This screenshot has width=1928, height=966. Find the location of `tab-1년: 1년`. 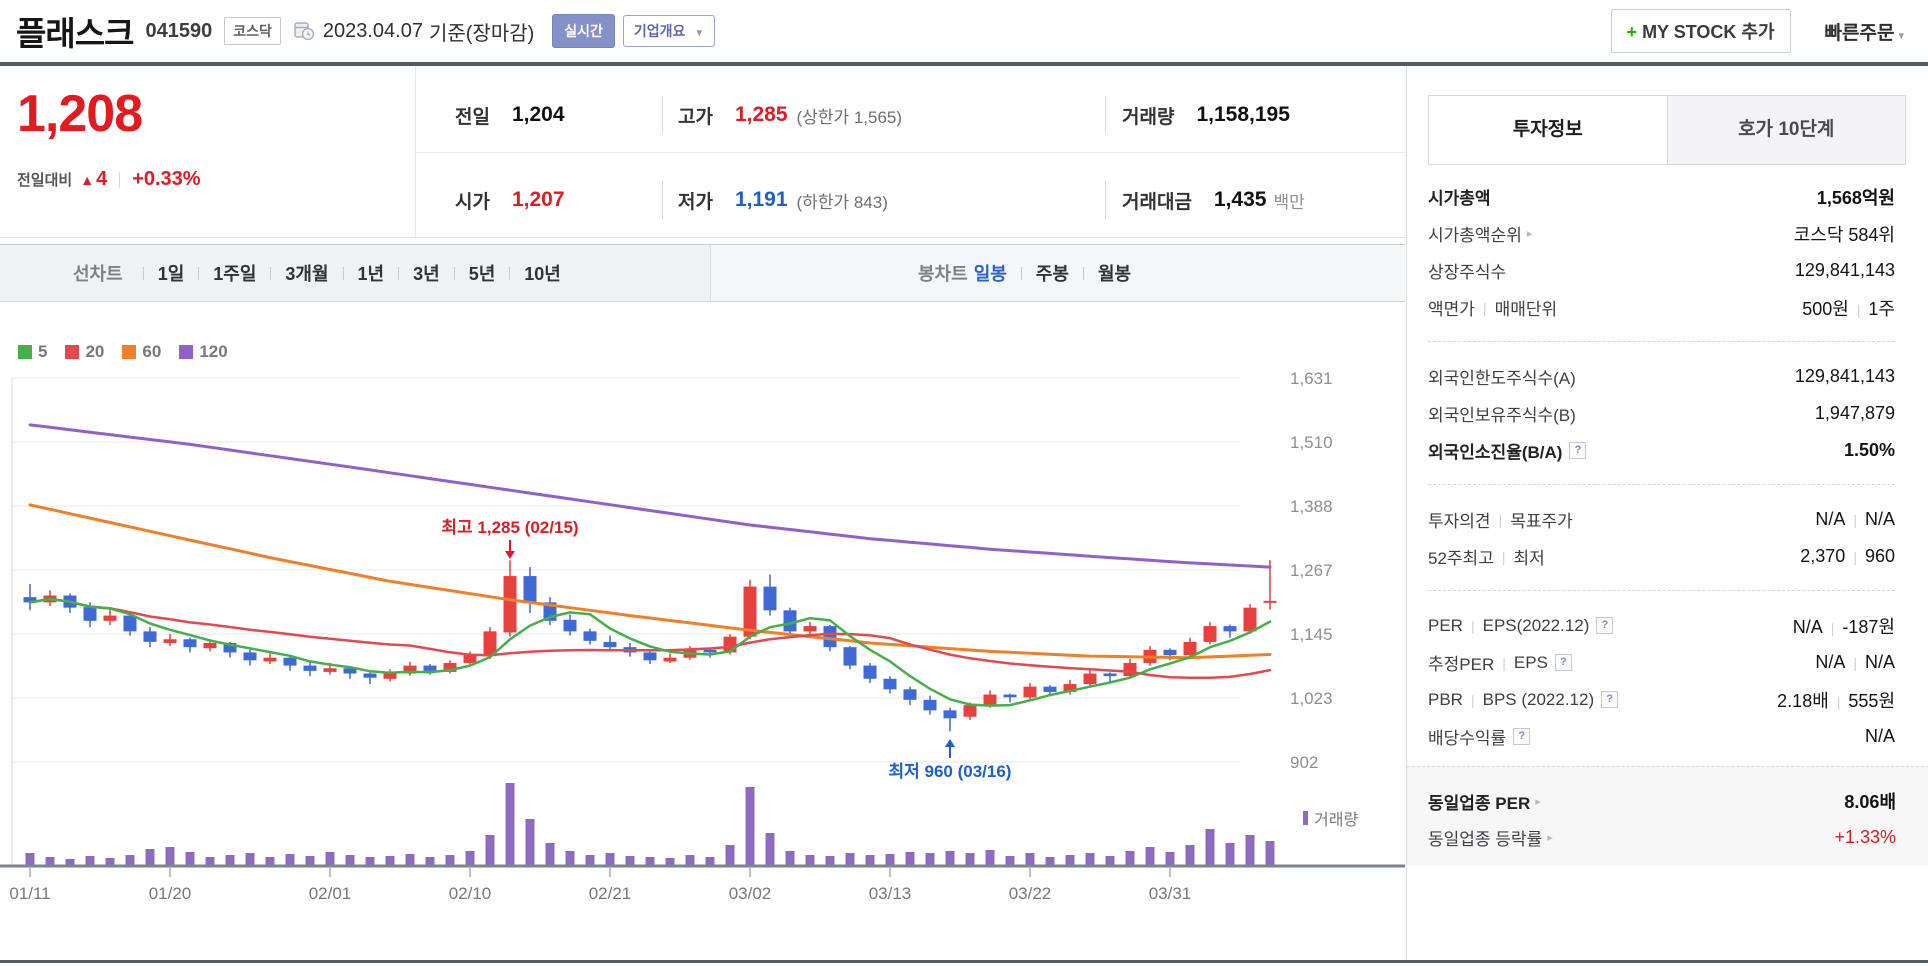

tab-1년: 1년 is located at coordinates (371, 273).